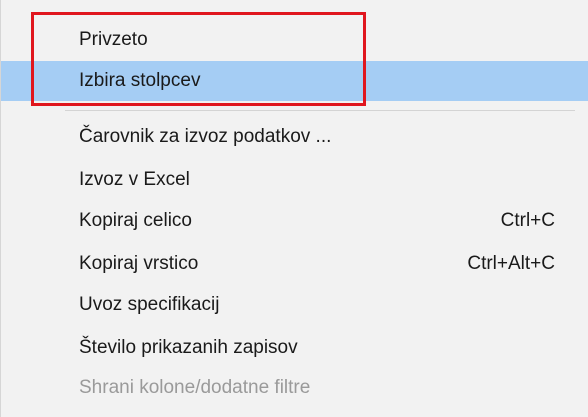  Describe the element at coordinates (294, 40) in the screenshot. I see `menu-item-privzeto: Privzeto` at that location.